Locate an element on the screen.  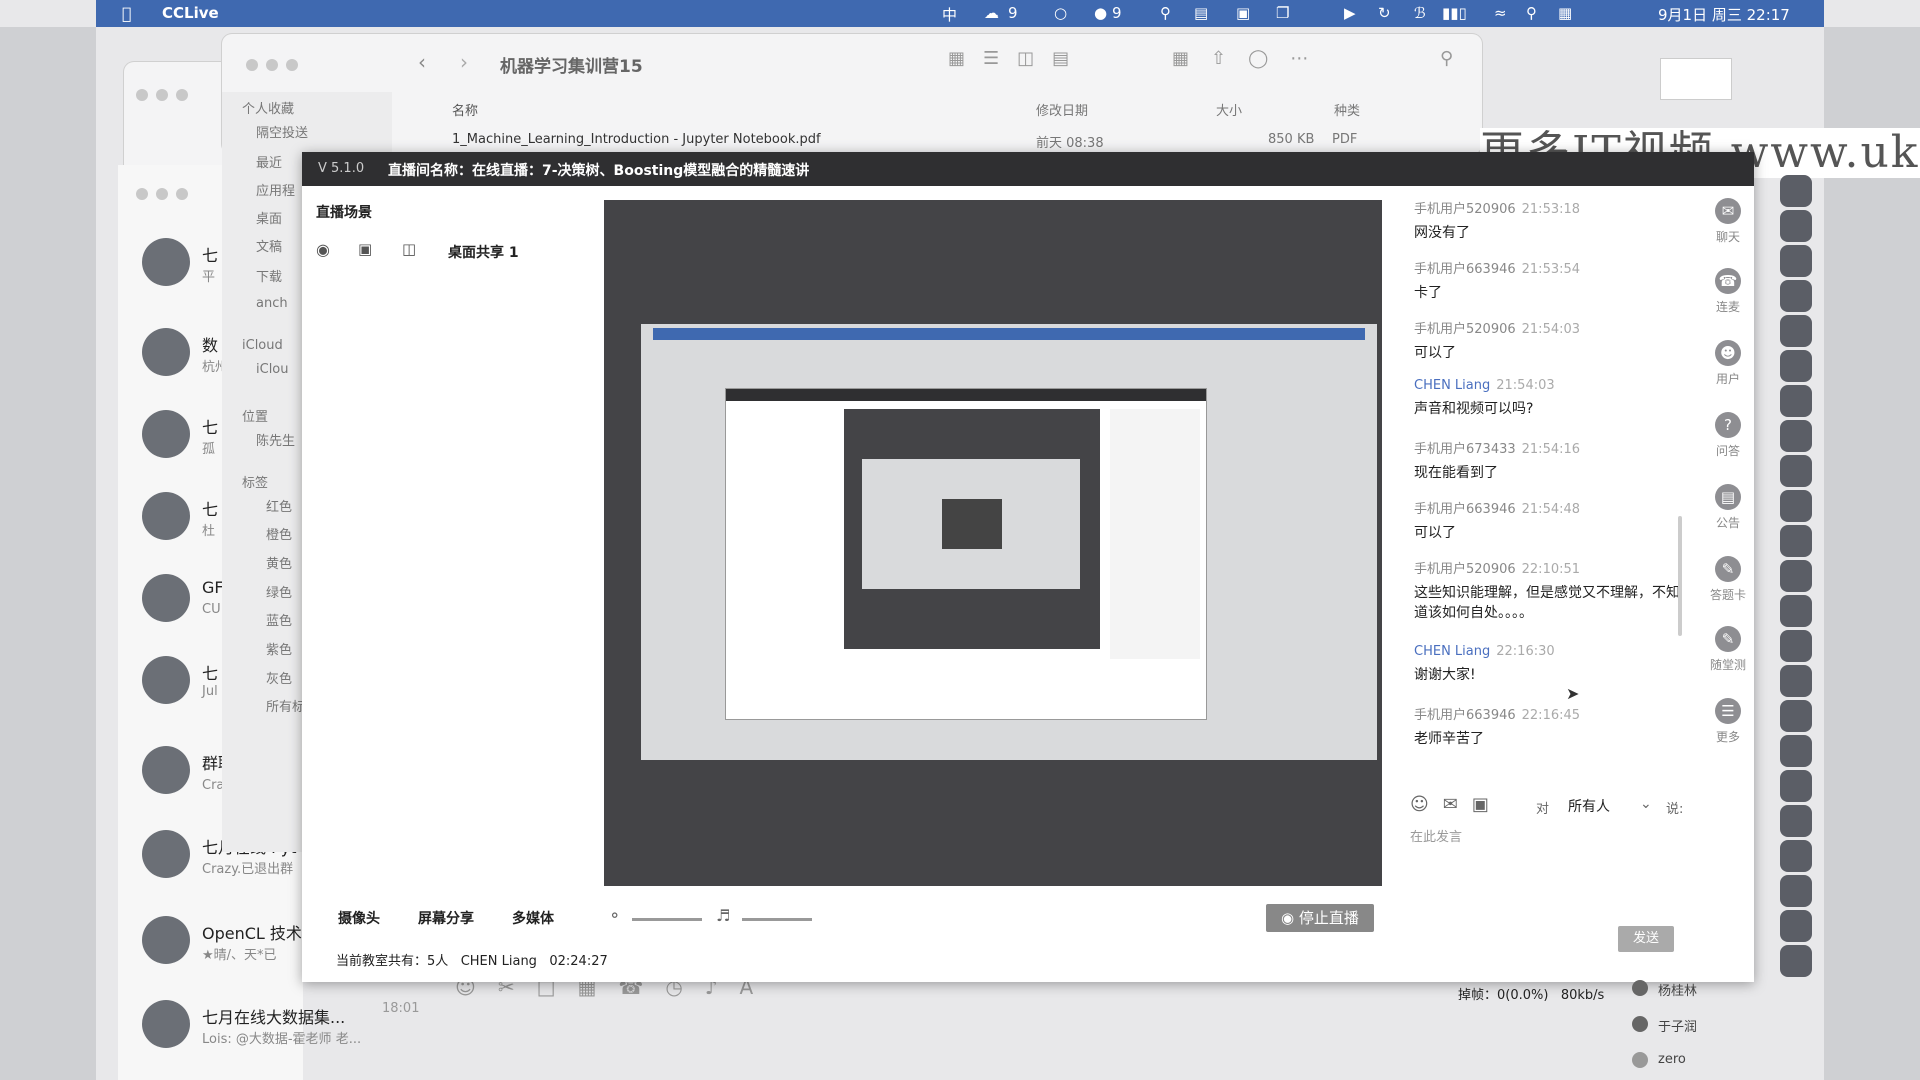
screen-share-button: 屏幕分享 is located at coordinates (446, 918).